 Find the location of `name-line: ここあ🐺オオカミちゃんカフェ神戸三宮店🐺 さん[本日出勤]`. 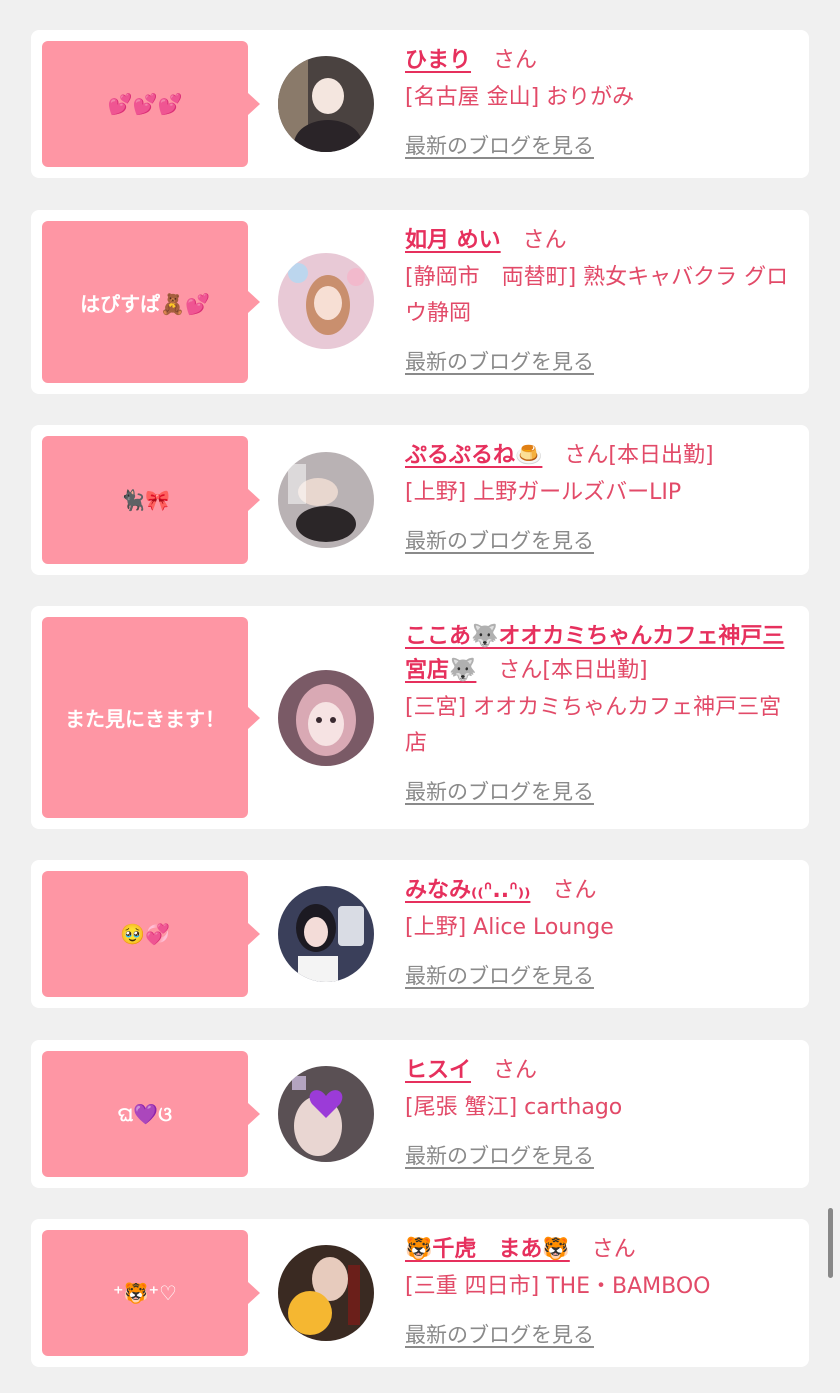

name-line: ここあ🐺オオカミちゃんカフェ神戸三宮店🐺 さん[本日出勤] is located at coordinates (602, 654).